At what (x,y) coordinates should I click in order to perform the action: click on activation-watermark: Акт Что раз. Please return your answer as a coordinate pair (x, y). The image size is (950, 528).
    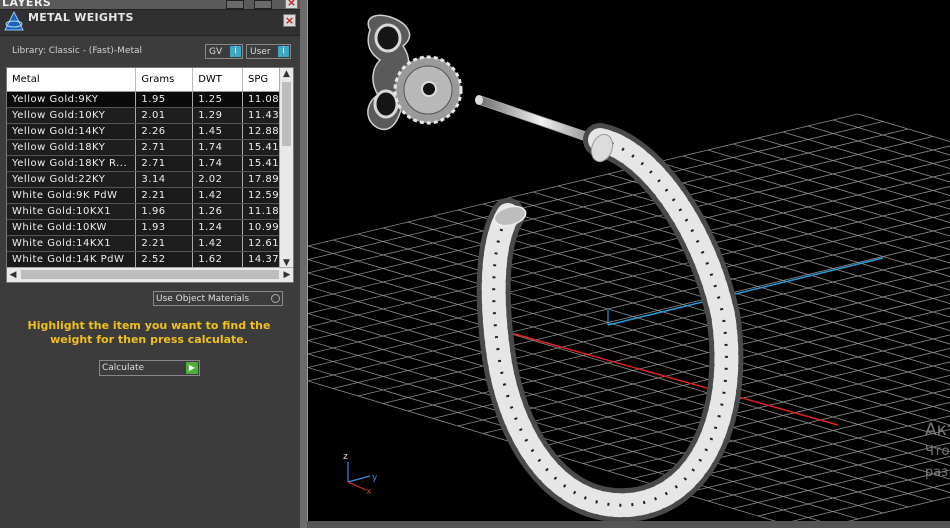
    Looking at the image, I should click on (937, 450).